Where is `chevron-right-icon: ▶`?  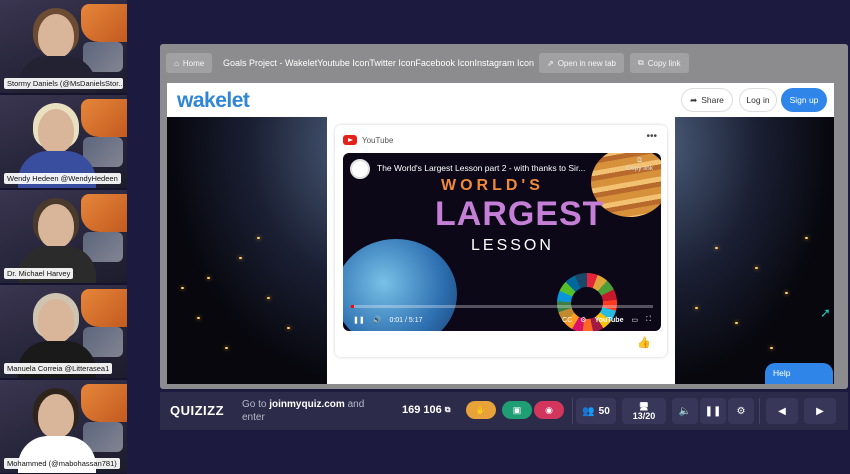 chevron-right-icon: ▶ is located at coordinates (820, 411).